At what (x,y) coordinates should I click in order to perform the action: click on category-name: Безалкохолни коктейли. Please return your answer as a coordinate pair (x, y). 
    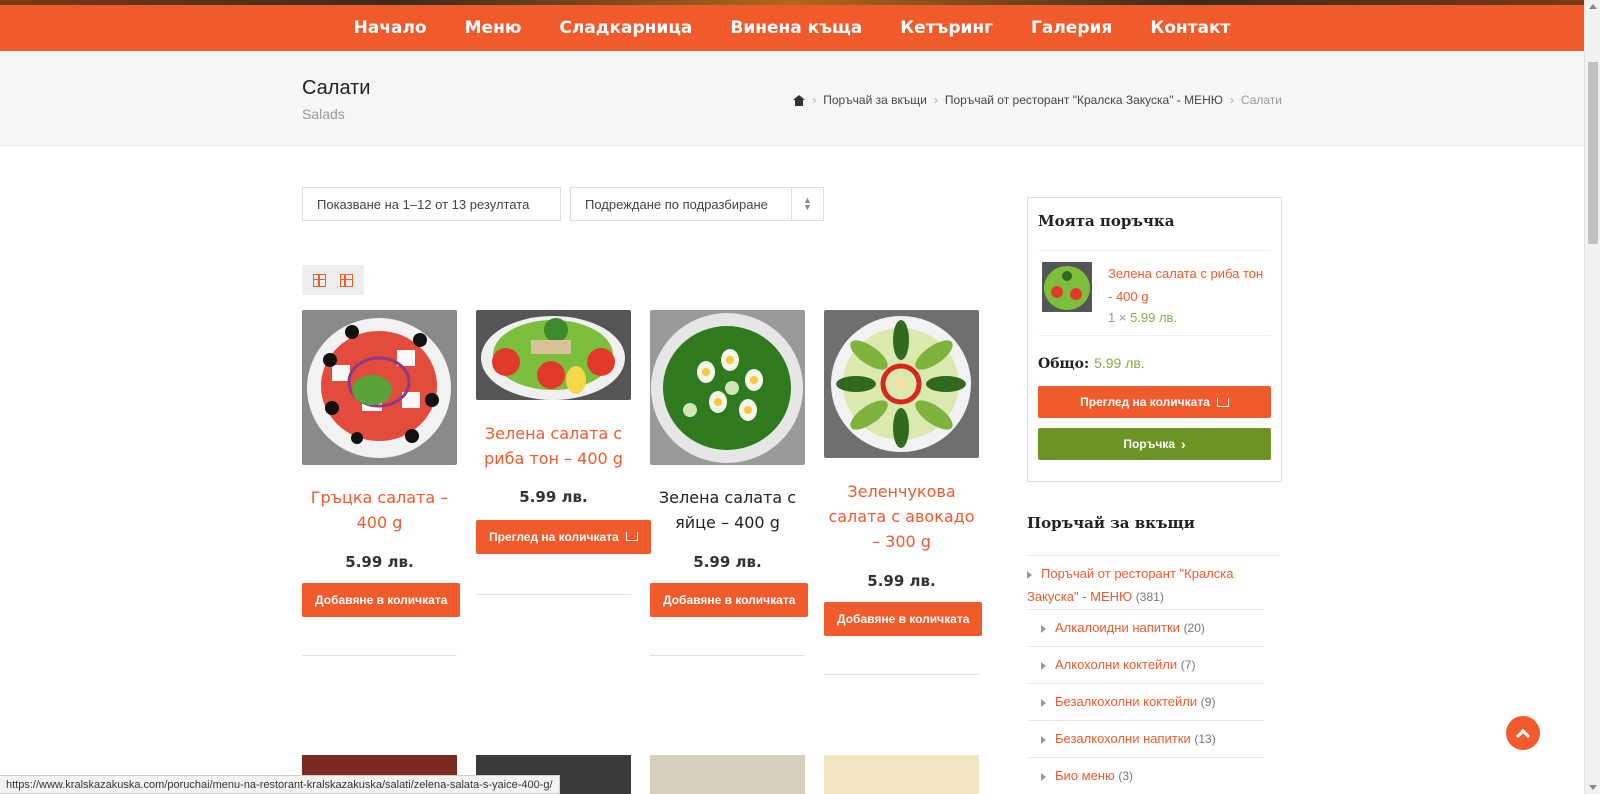
    Looking at the image, I should click on (1126, 701).